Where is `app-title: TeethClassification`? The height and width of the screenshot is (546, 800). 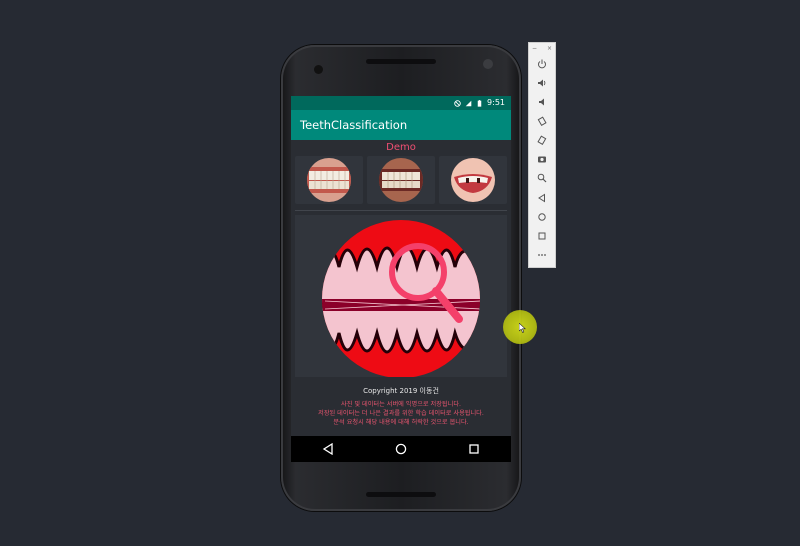 app-title: TeethClassification is located at coordinates (354, 125).